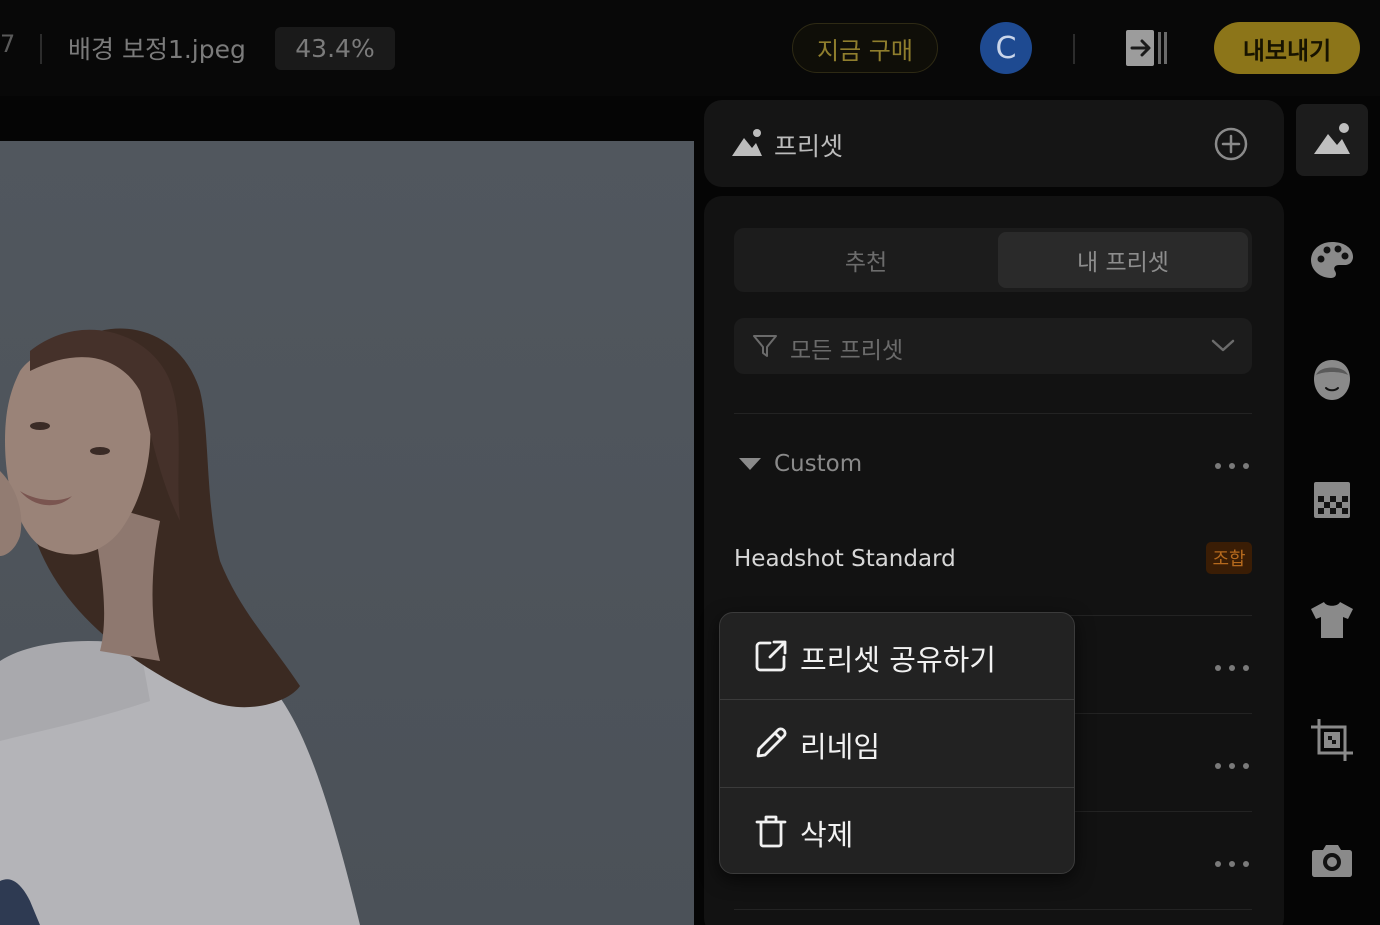 This screenshot has height=925, width=1380. I want to click on avatar: C, so click(1006, 48).